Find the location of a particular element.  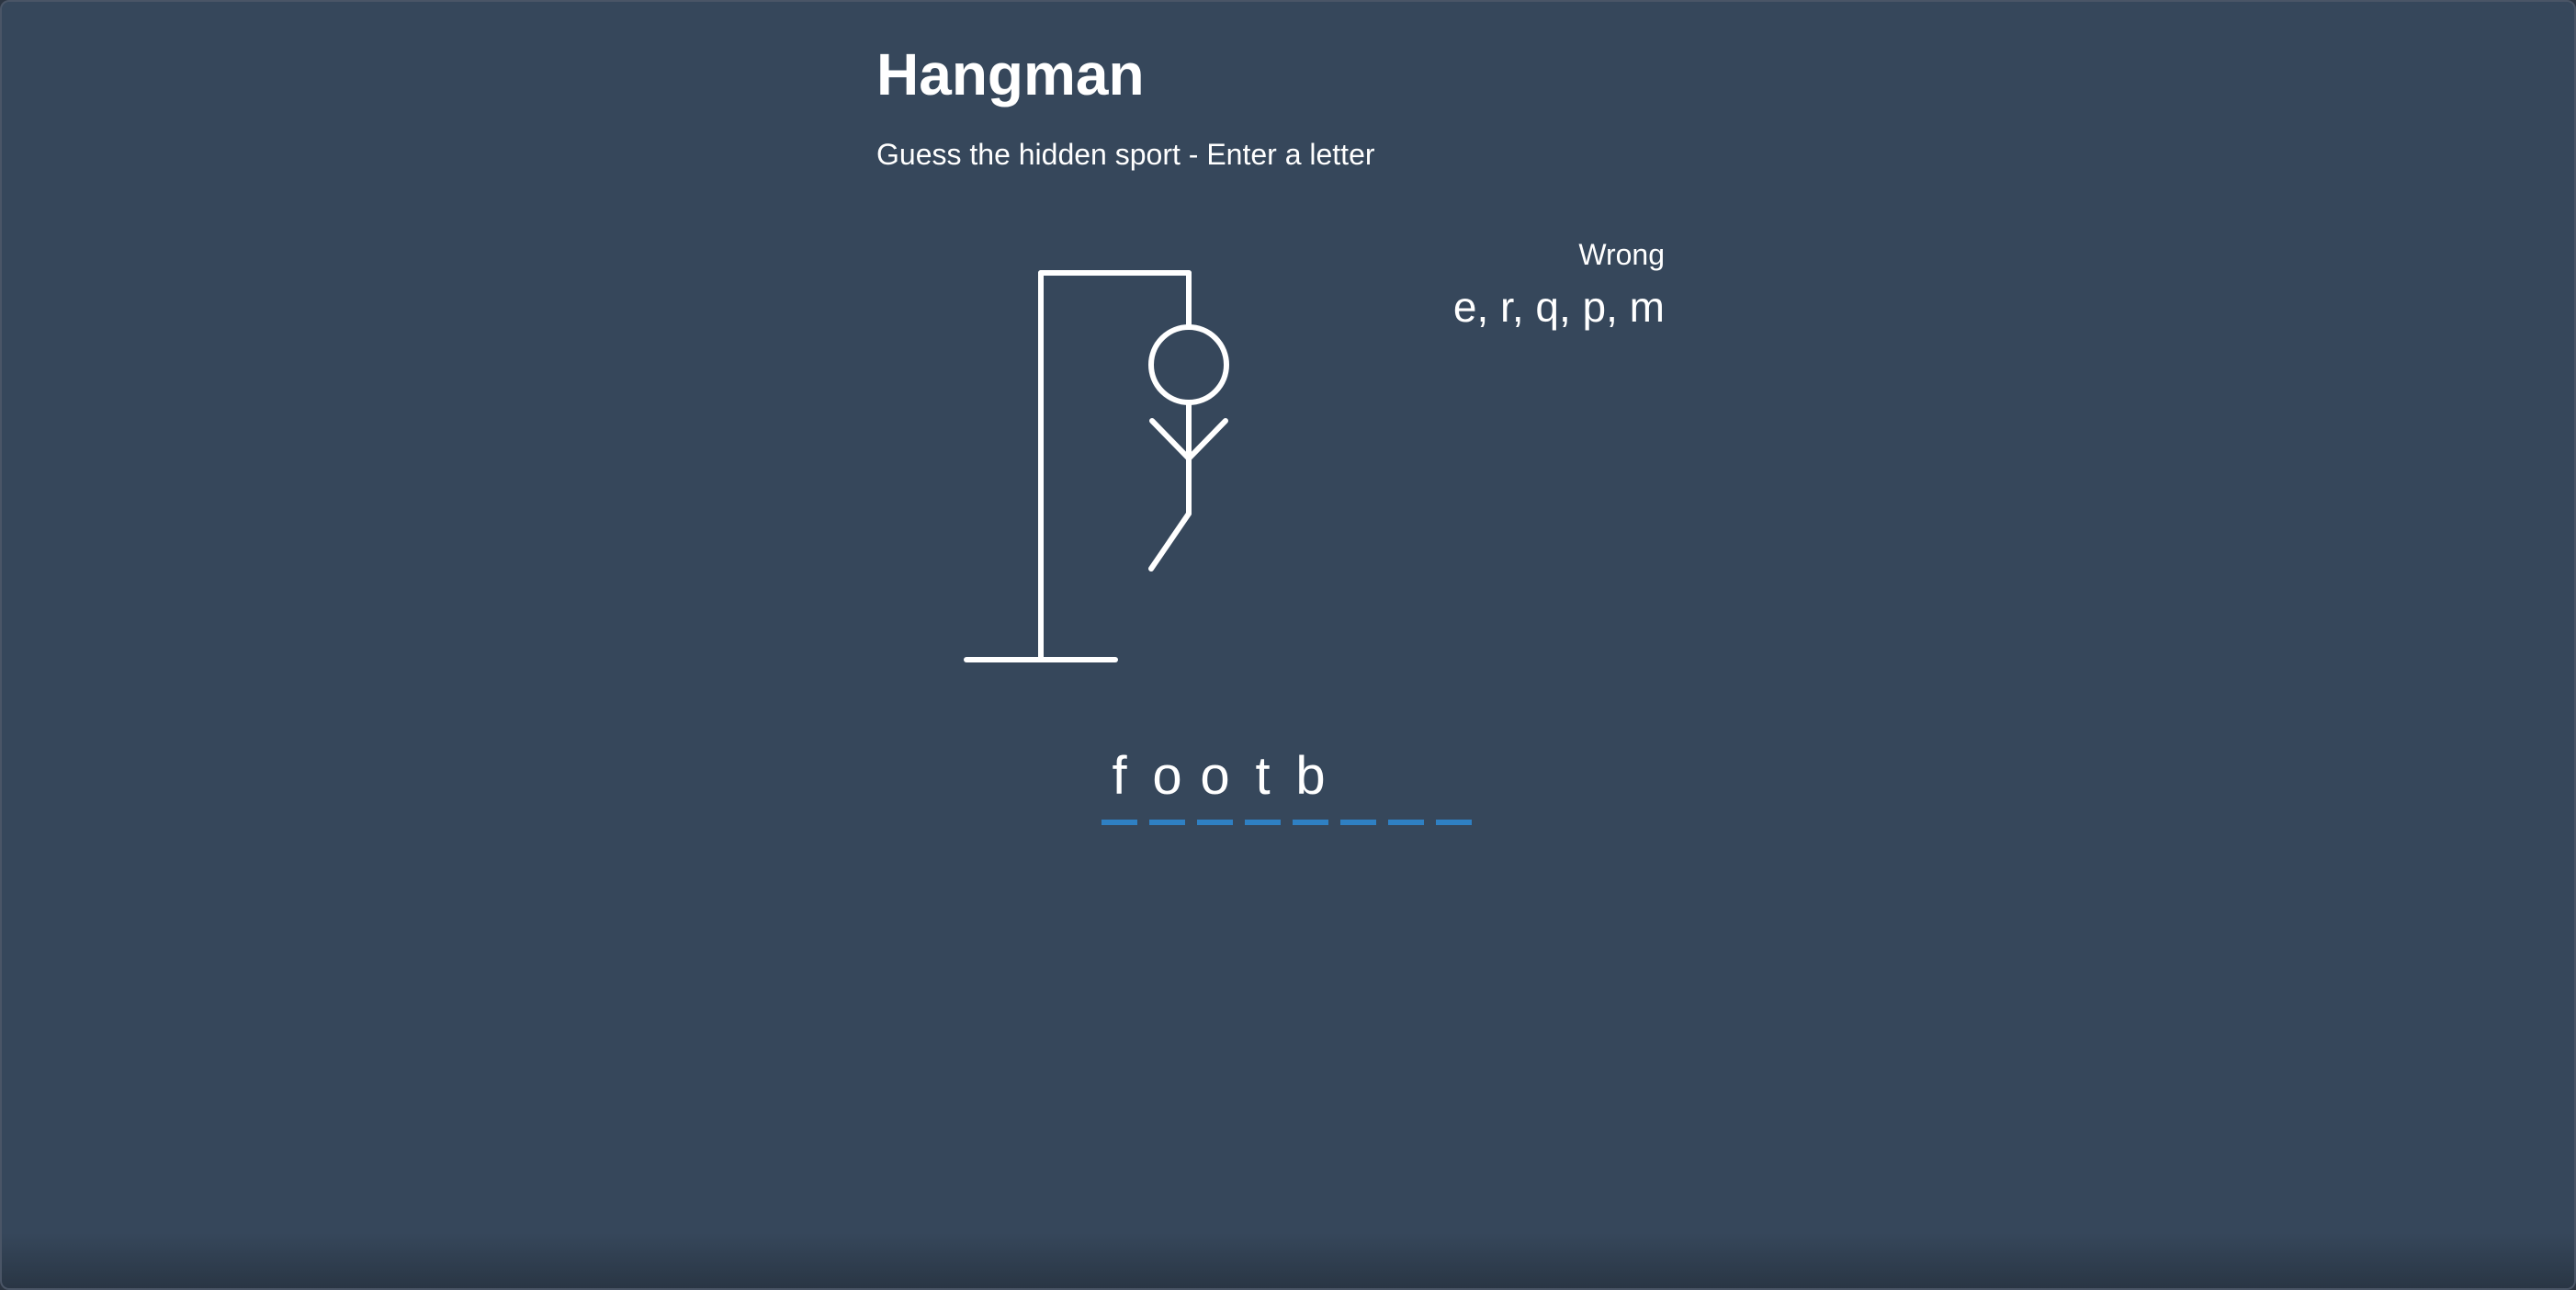

figure-right-arm is located at coordinates (1207, 439).